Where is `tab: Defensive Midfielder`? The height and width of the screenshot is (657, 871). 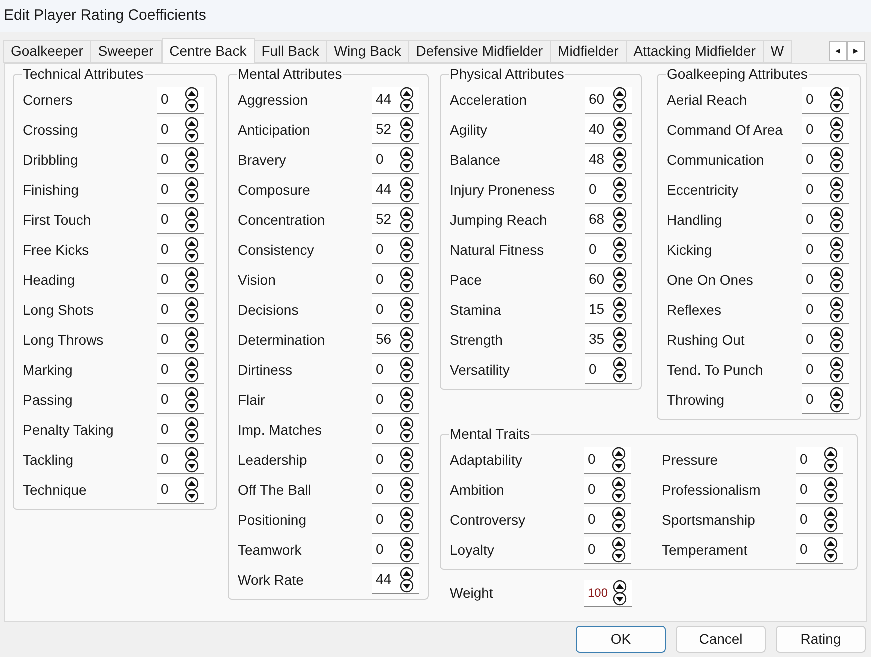 tab: Defensive Midfielder is located at coordinates (480, 51).